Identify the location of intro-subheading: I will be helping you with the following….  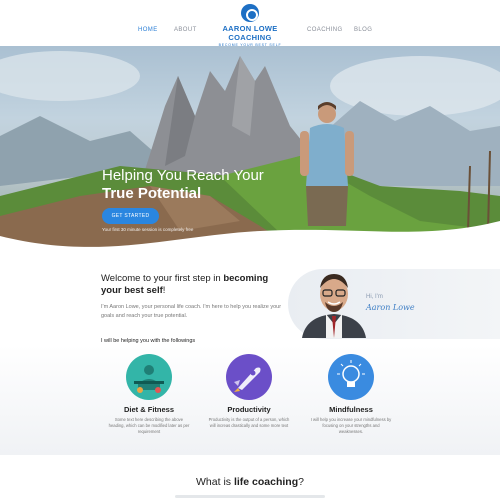
(148, 341).